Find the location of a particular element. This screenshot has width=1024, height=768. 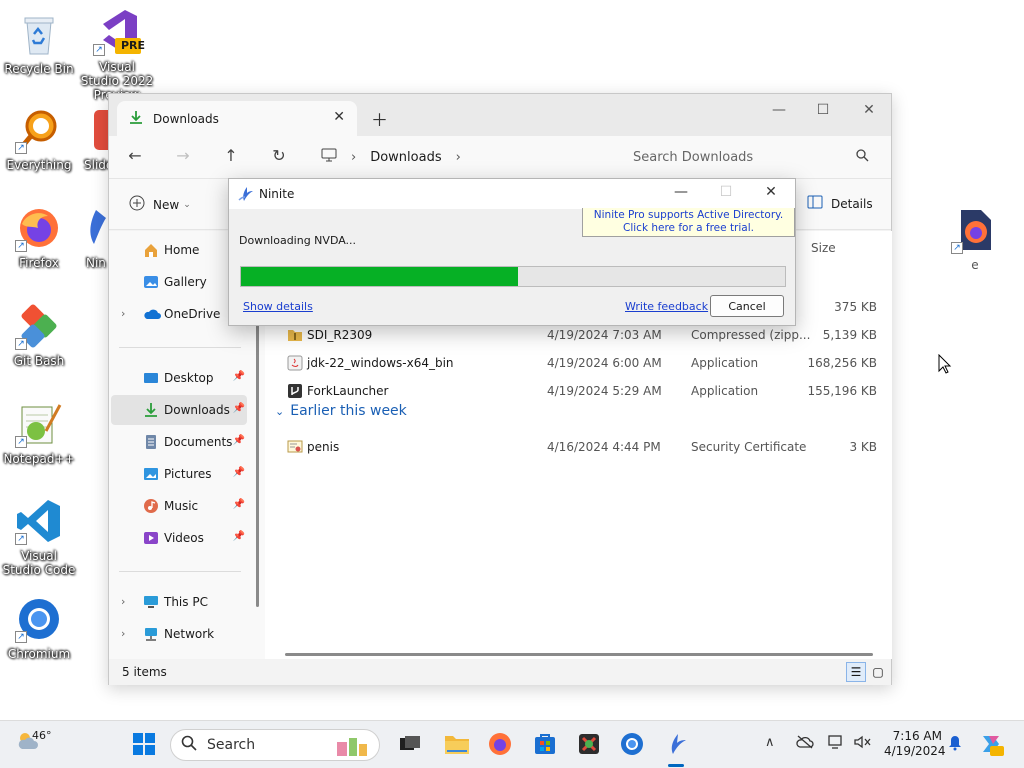

copilot-icon is located at coordinates (993, 746).